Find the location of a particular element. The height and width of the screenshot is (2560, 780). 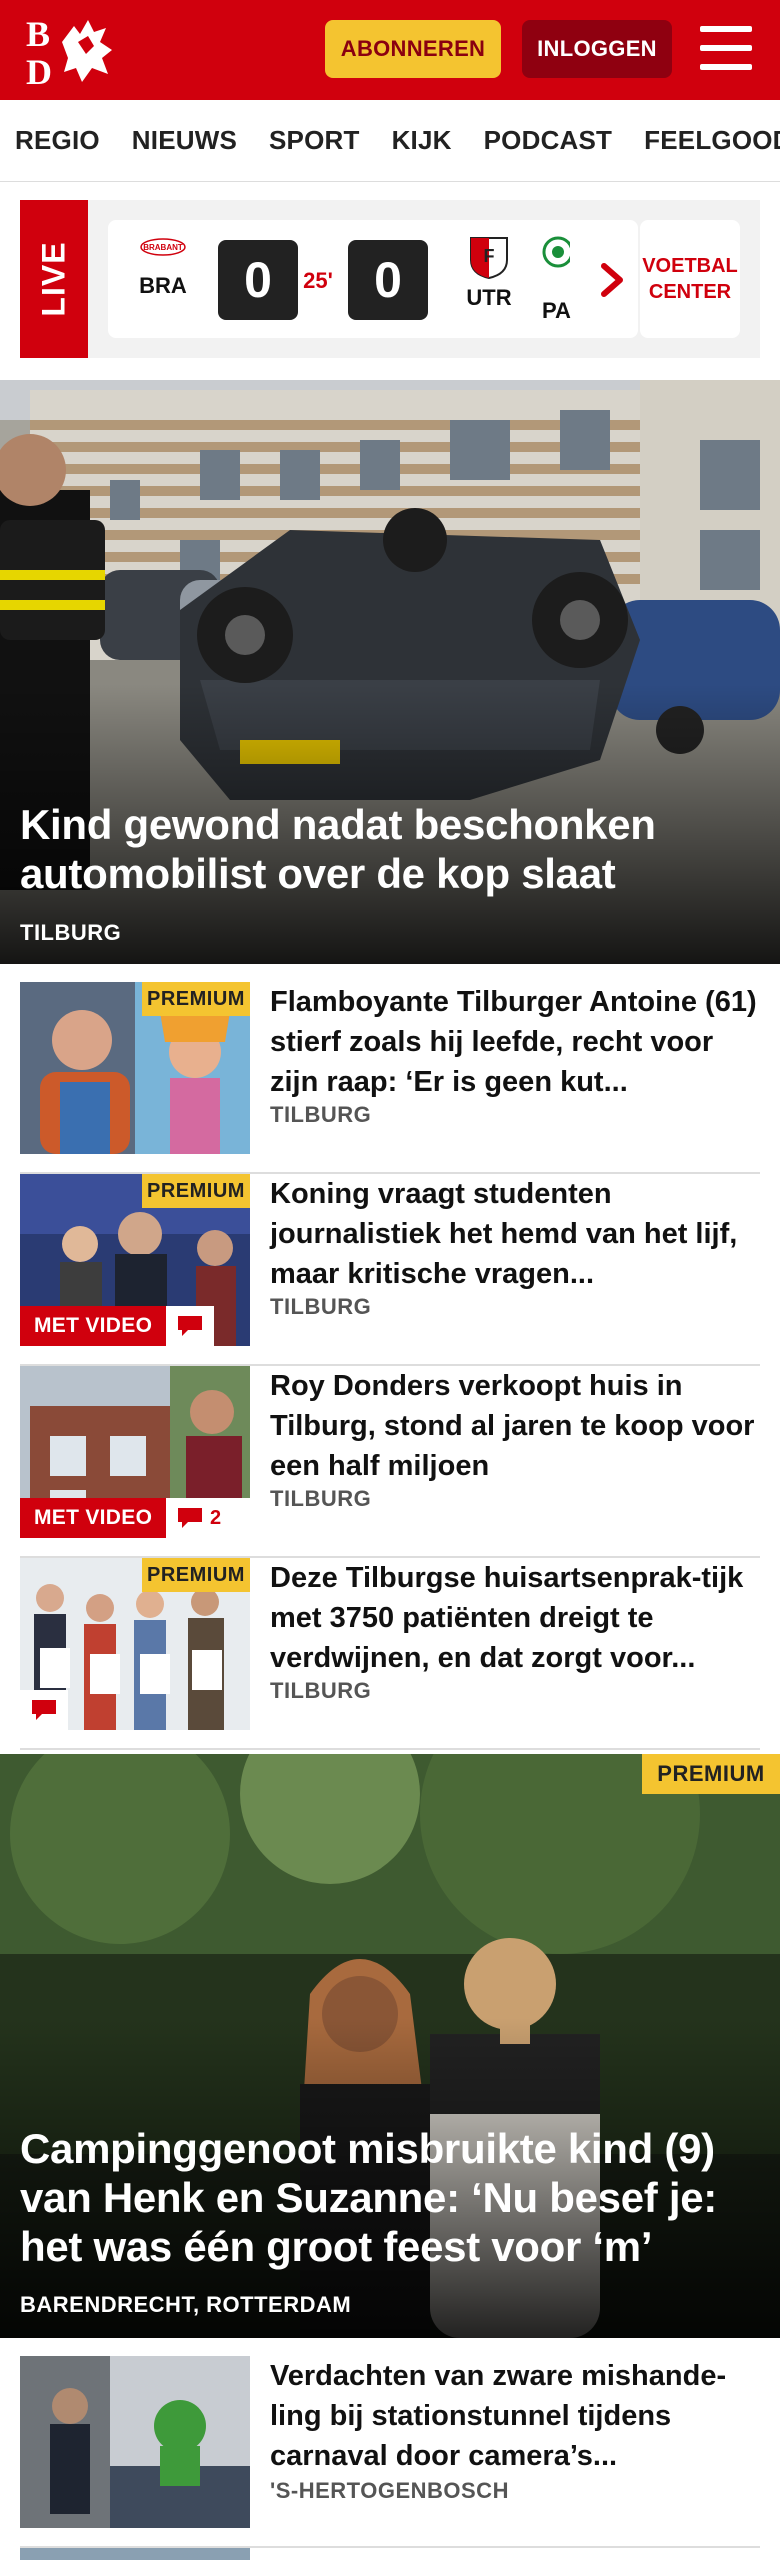

svg-text: B is located at coordinates (38, 34).